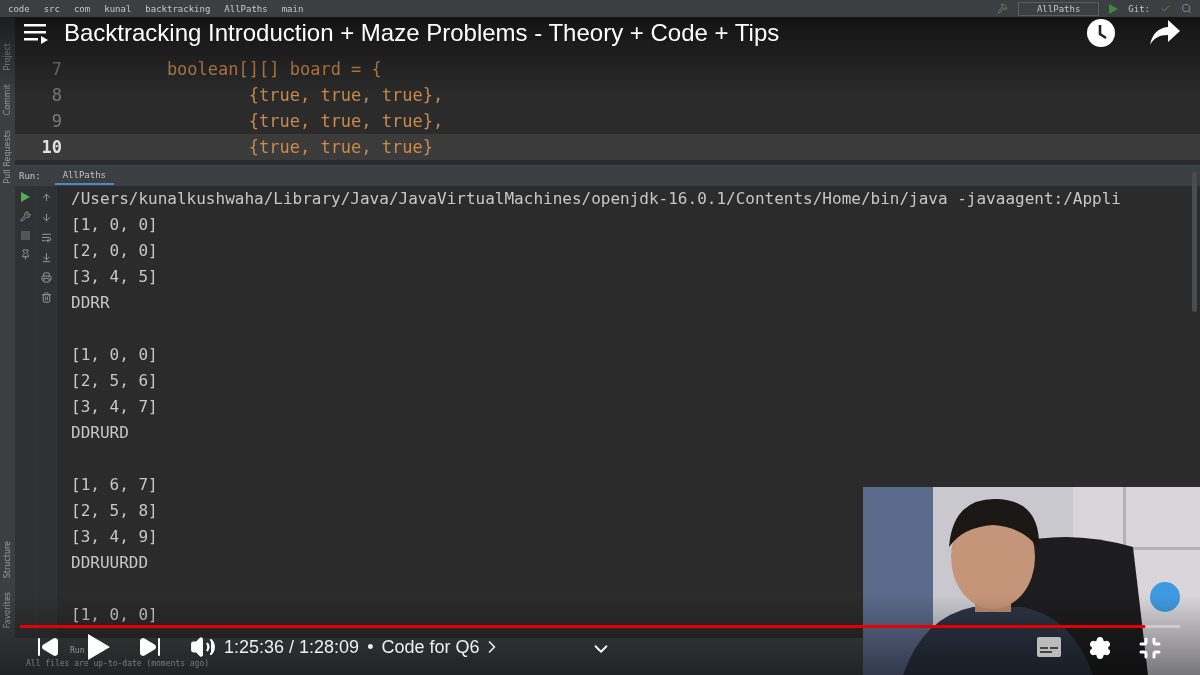  I want to click on breadcrumb: kunal, so click(118, 8).